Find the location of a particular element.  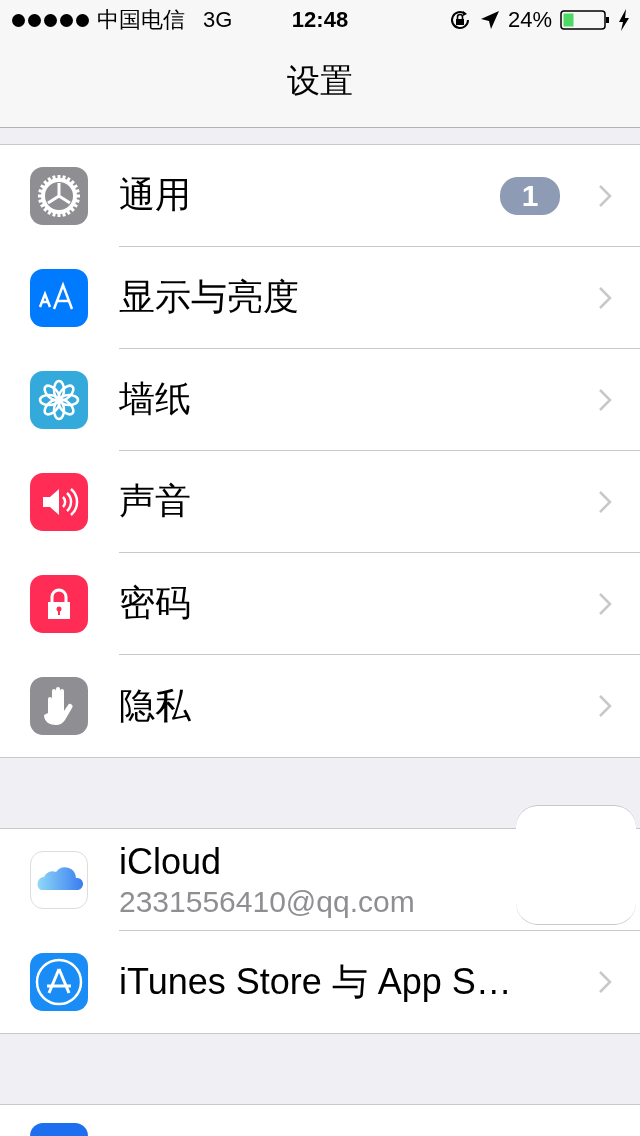

carrier-name: 中国电信 is located at coordinates (141, 20).